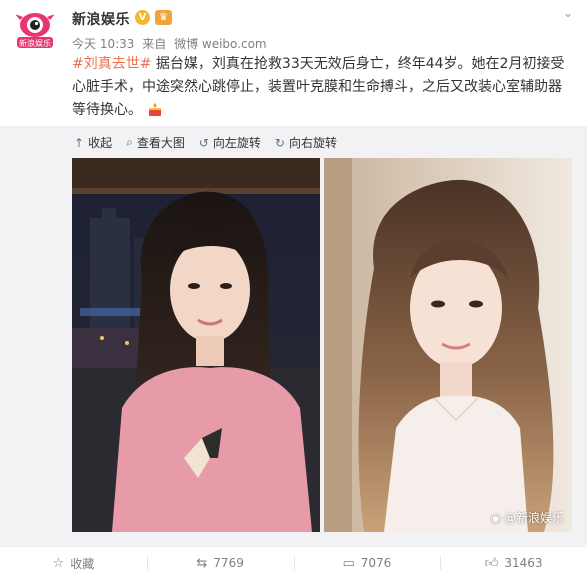 The width and height of the screenshot is (587, 579). Describe the element at coordinates (495, 517) in the screenshot. I see `weibo-watermark-icon: ◉` at that location.